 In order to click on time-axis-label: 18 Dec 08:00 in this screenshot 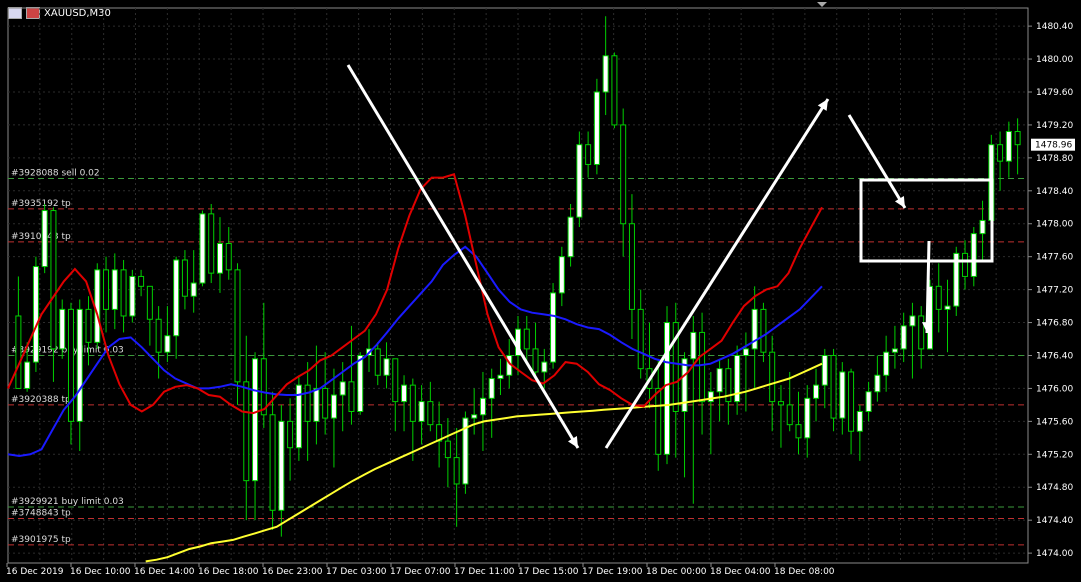, I will do `click(804, 572)`.